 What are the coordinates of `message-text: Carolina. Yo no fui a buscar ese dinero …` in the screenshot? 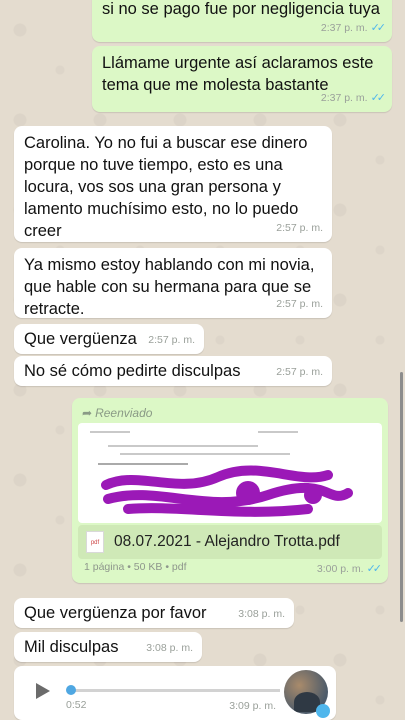 It's located at (166, 187).